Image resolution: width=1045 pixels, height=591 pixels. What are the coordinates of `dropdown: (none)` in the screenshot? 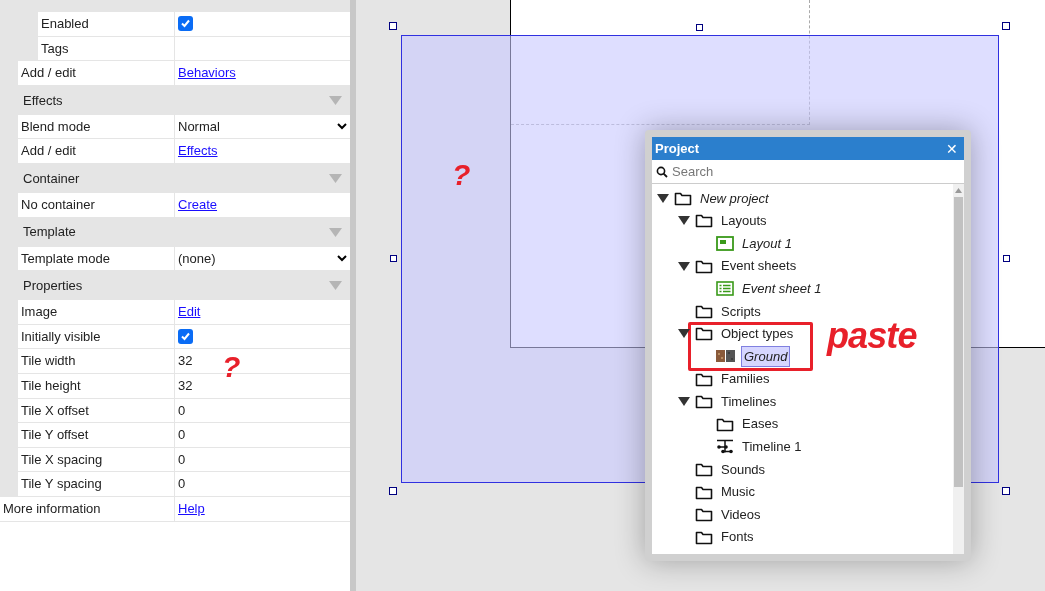 It's located at (264, 258).